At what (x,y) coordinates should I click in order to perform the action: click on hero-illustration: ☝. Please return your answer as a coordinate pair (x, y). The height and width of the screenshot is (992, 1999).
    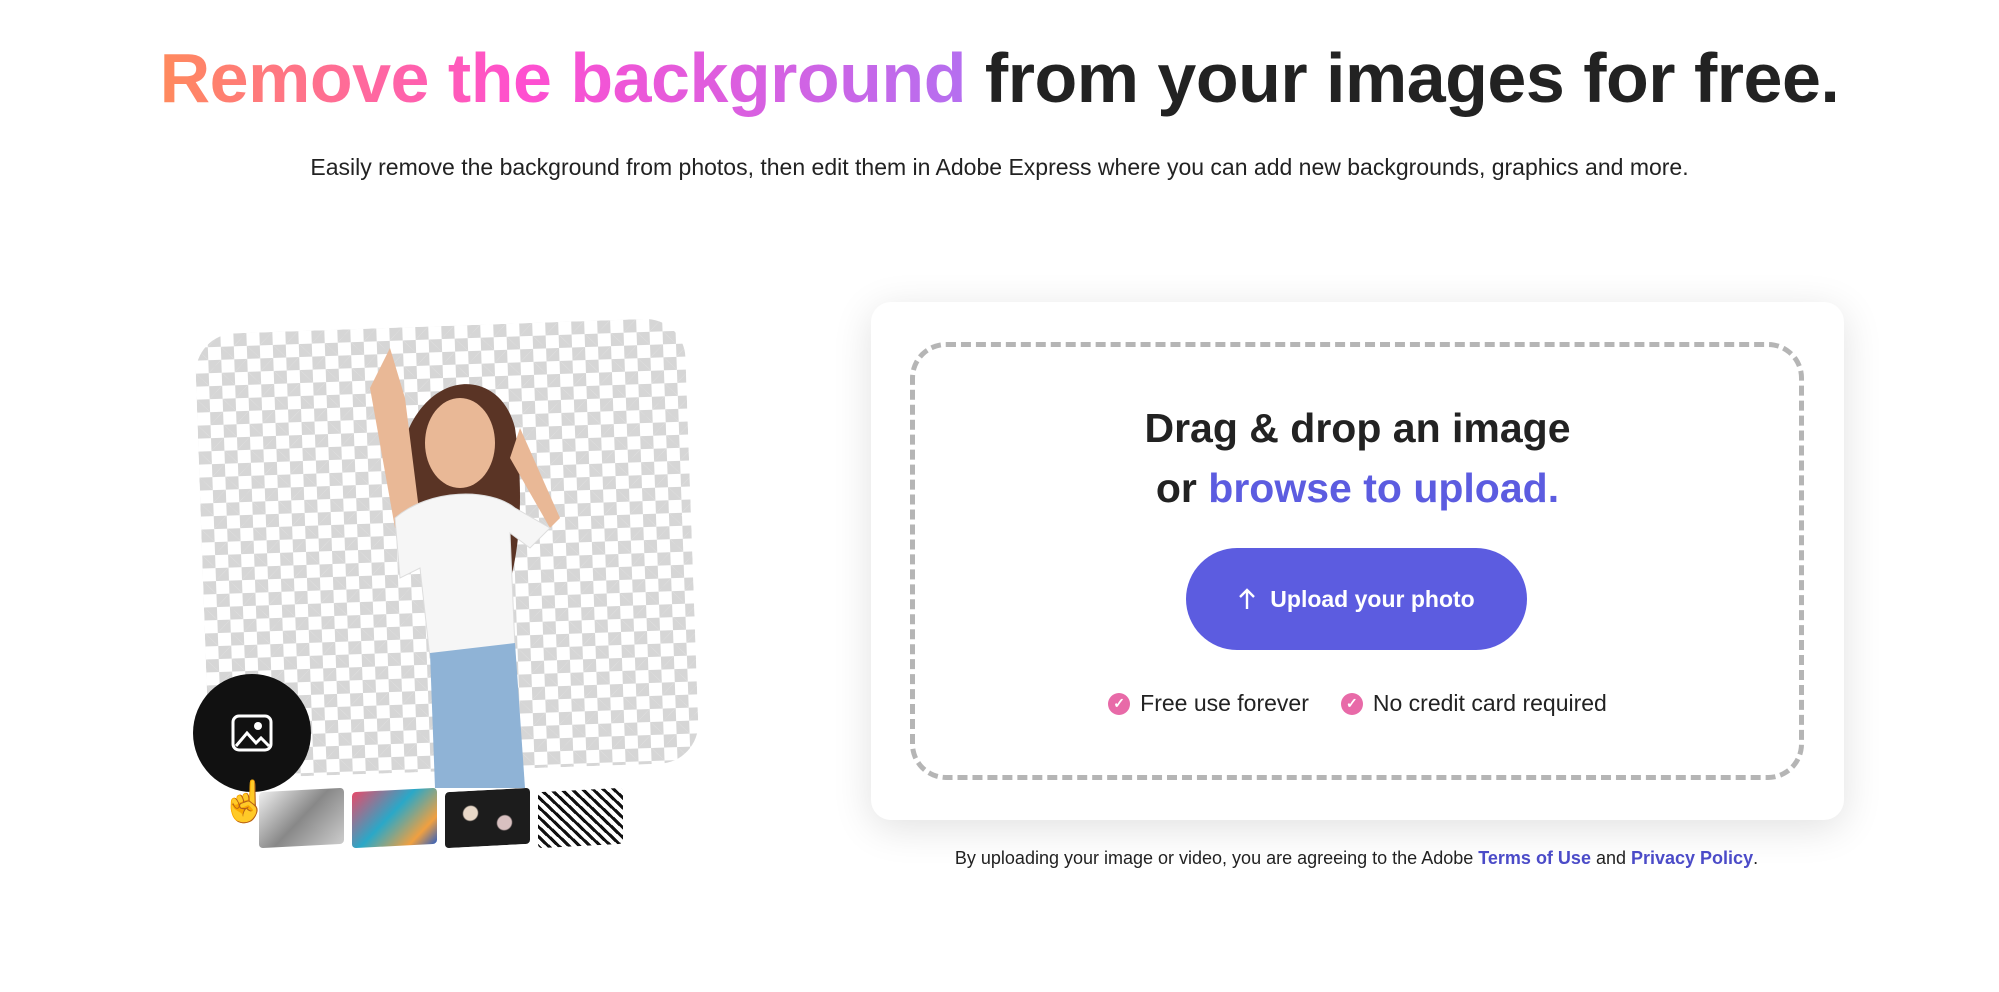
    Looking at the image, I should click on (450, 597).